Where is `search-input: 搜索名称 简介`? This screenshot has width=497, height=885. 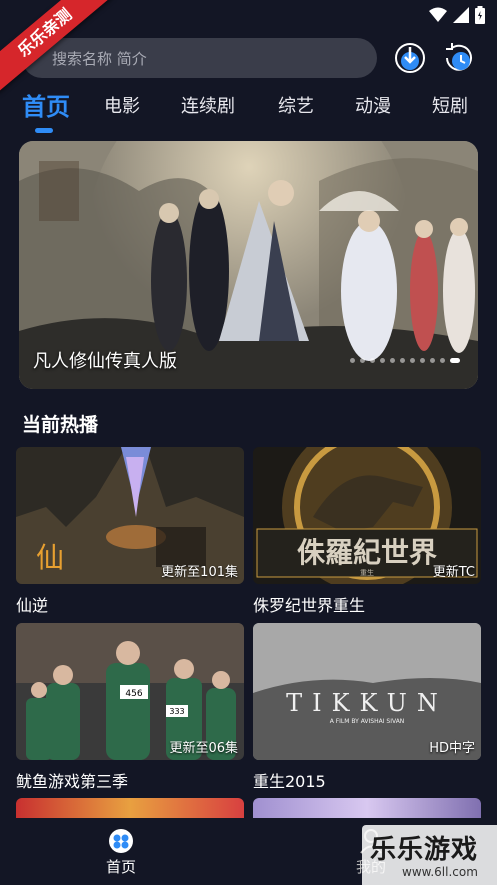
search-input: 搜索名称 简介 is located at coordinates (199, 58).